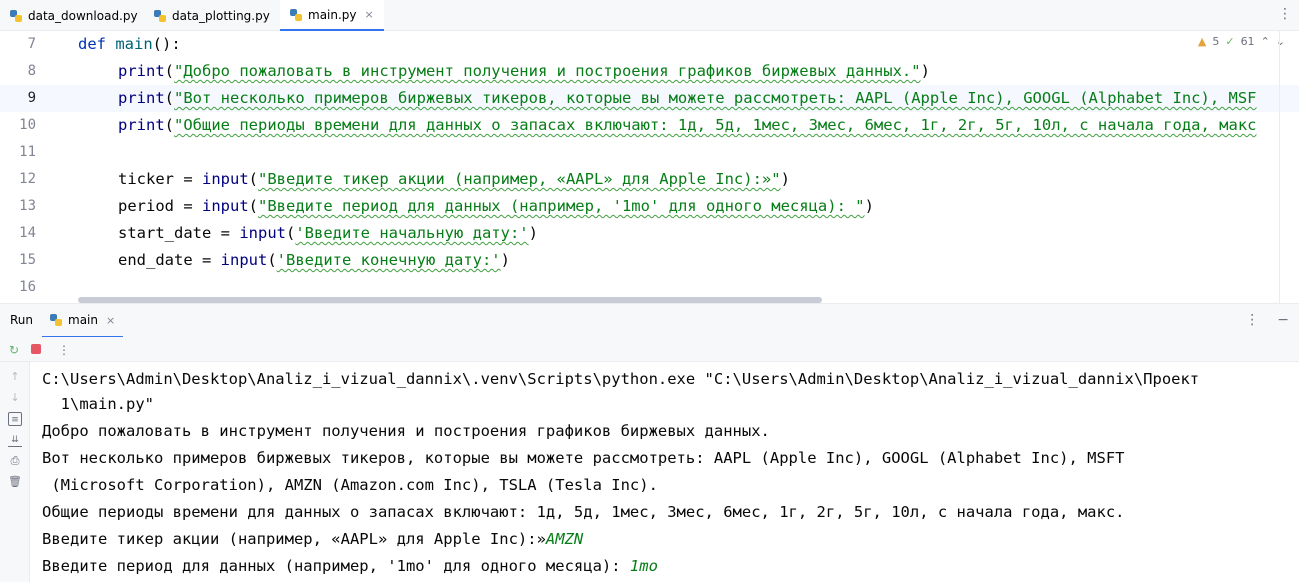 This screenshot has width=1299, height=582. I want to click on user-input-text: AMZN, so click(564, 539).